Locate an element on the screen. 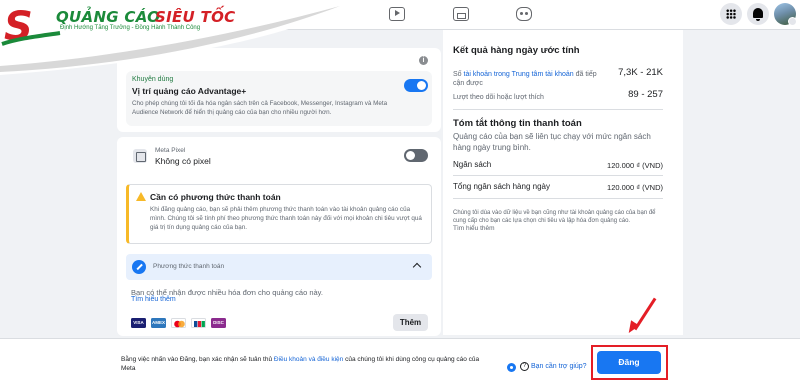 The height and width of the screenshot is (386, 800). chevron-up-icon is located at coordinates (417, 267).